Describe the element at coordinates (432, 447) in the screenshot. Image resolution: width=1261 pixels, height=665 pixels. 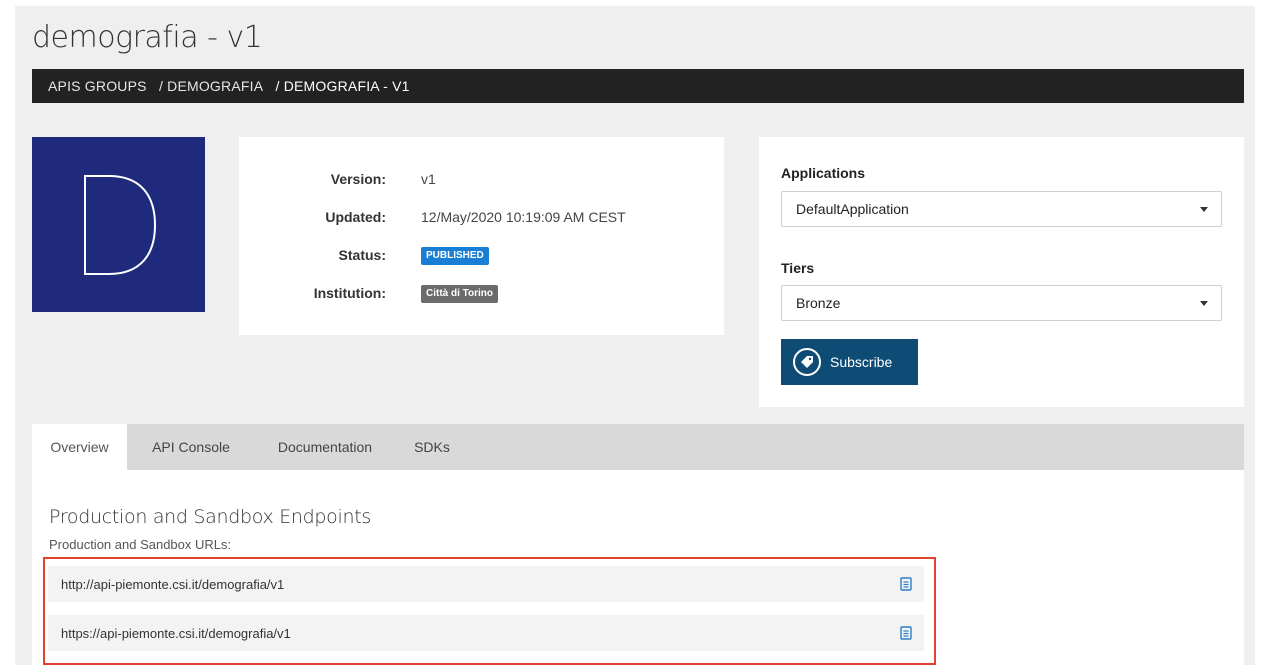
I see `tab-sdks: SDKs` at that location.